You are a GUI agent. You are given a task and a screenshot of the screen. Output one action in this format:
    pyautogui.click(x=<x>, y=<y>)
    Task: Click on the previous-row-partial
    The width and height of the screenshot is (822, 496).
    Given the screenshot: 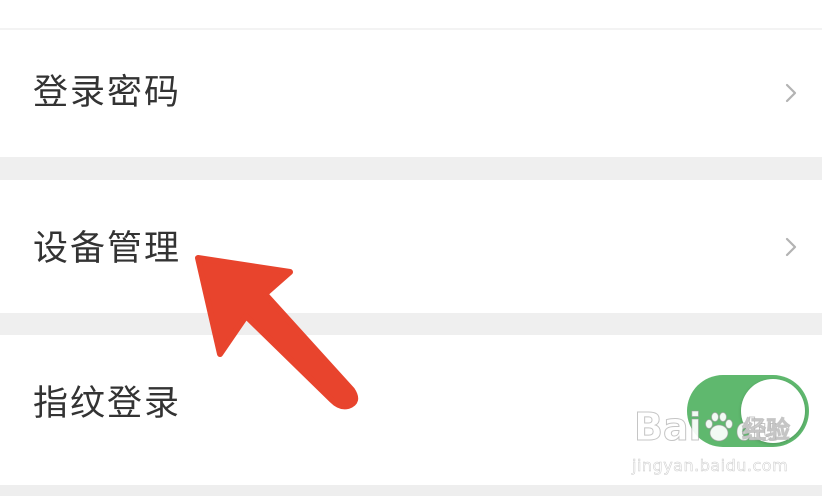 What is the action you would take?
    pyautogui.click(x=411, y=14)
    